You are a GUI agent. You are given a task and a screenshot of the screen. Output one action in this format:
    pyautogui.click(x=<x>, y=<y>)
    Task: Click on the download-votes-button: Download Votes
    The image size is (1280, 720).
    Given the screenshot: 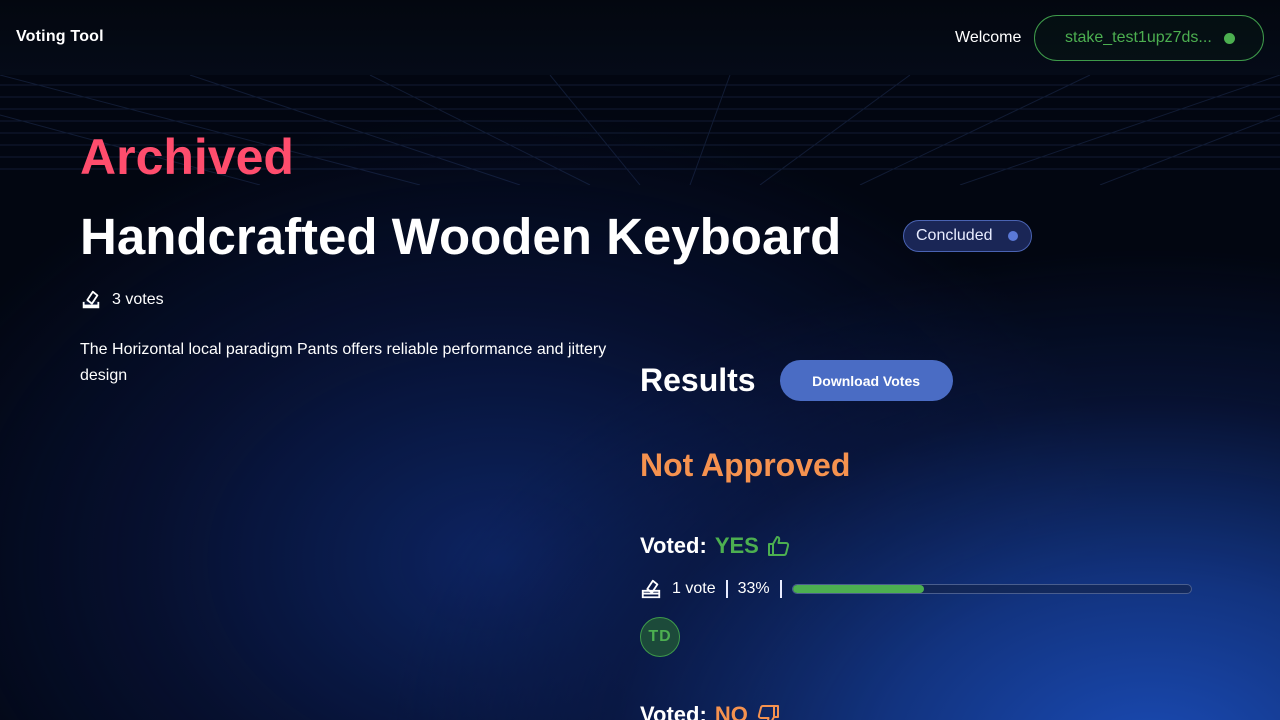 What is the action you would take?
    pyautogui.click(x=866, y=380)
    